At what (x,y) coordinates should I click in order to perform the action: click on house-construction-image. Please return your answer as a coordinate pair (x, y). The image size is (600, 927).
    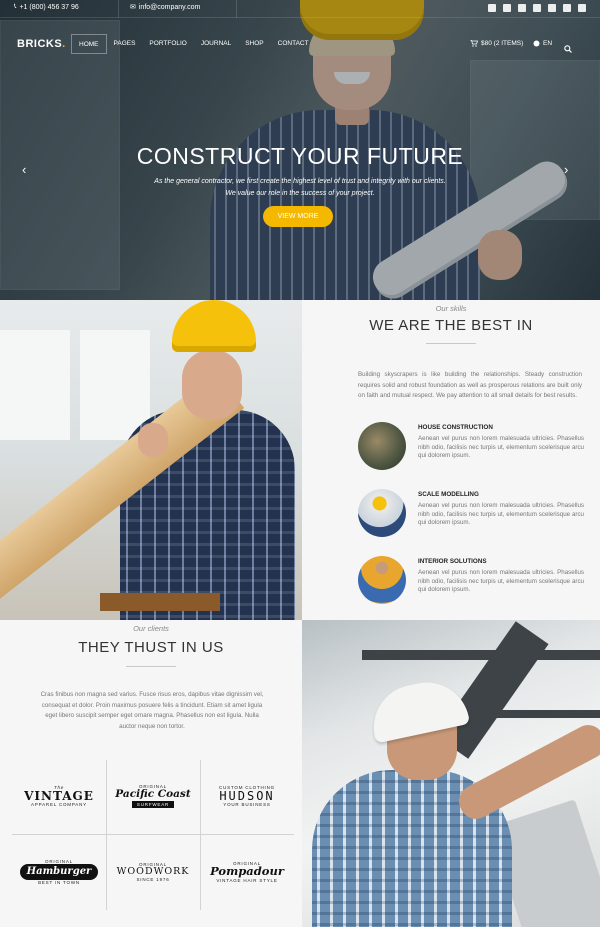
    Looking at the image, I should click on (382, 446).